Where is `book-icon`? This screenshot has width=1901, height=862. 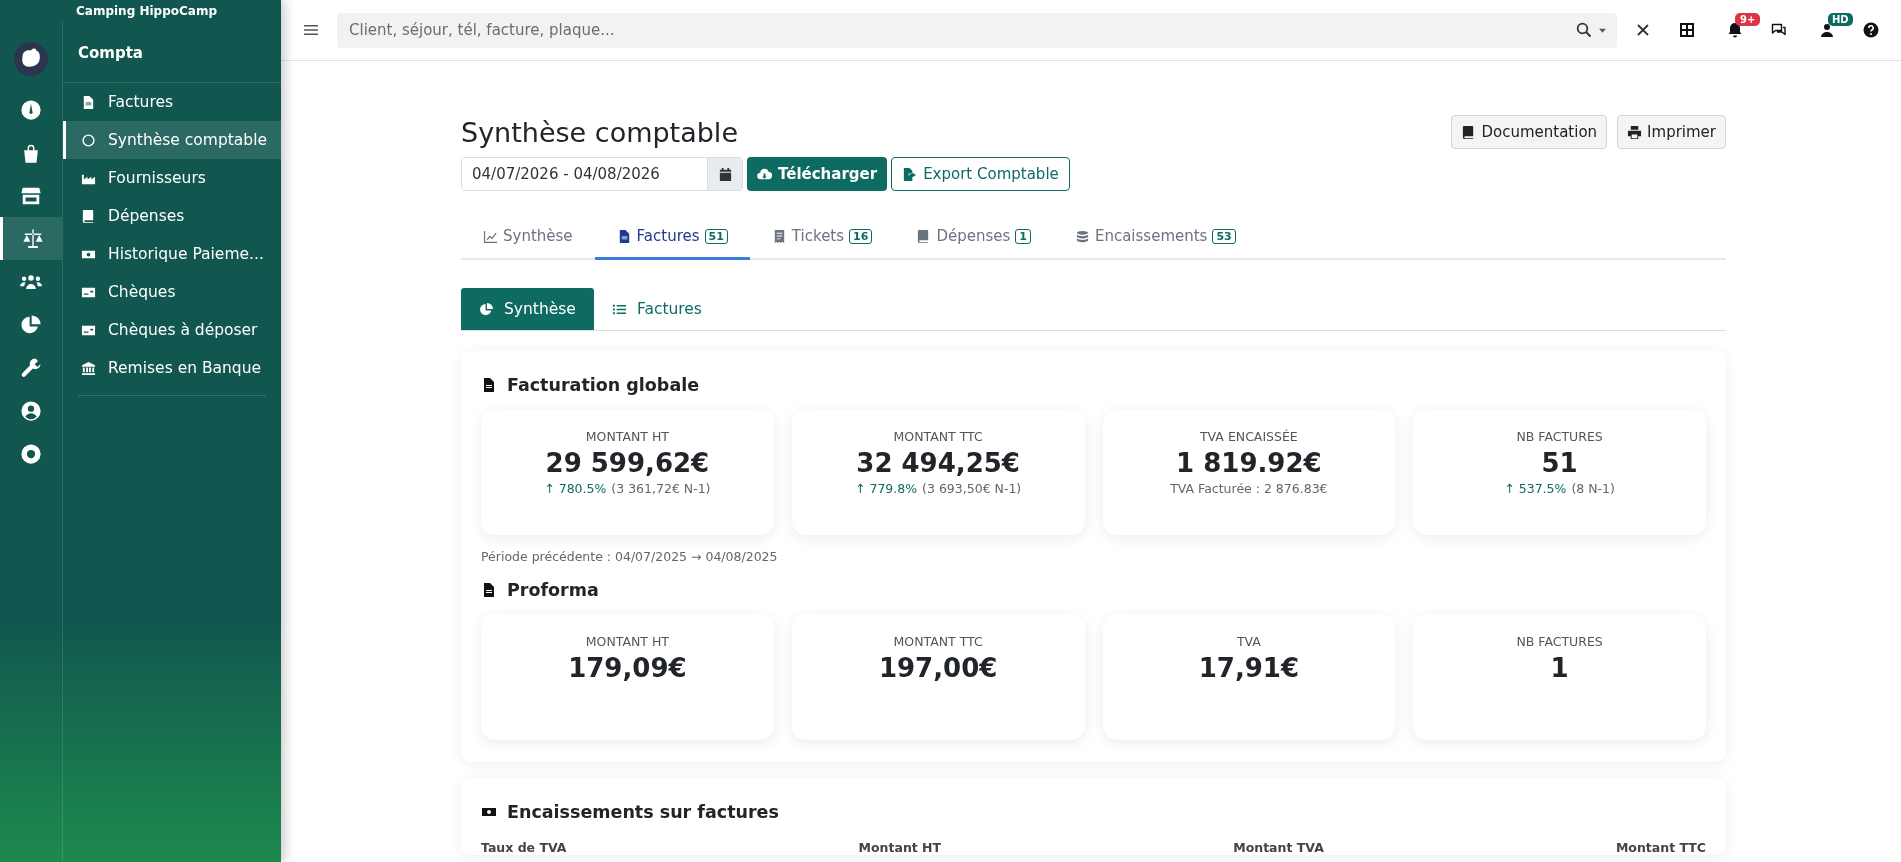 book-icon is located at coordinates (88, 216).